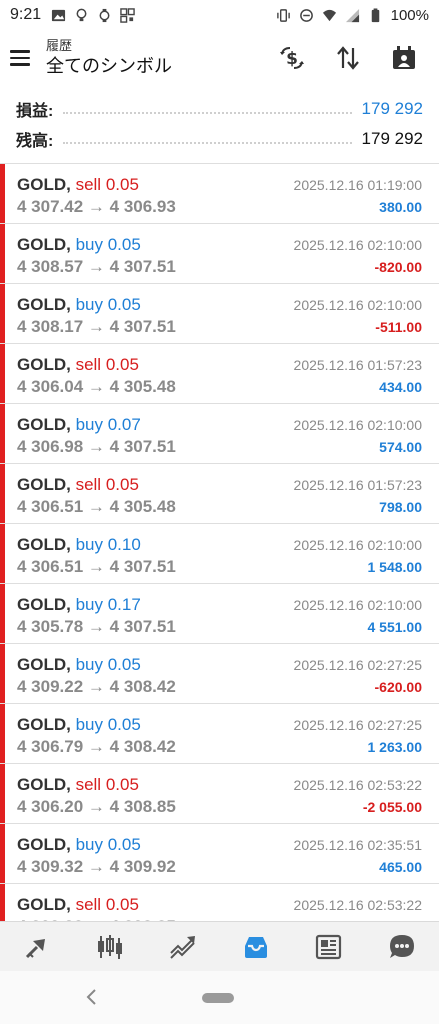 This screenshot has width=439, height=1024. I want to click on signal-icon, so click(352, 15).